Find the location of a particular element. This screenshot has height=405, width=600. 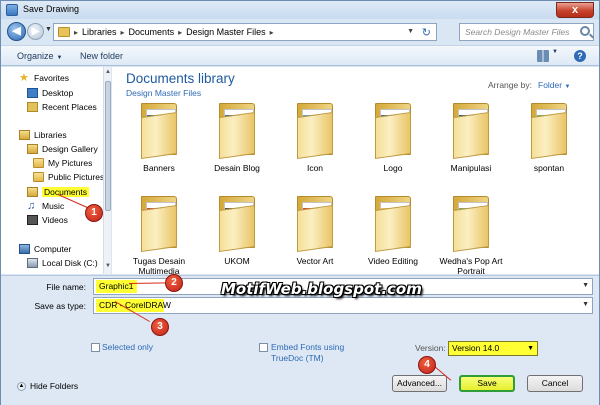

breadcrumb-documents: Documents is located at coordinates (152, 32).